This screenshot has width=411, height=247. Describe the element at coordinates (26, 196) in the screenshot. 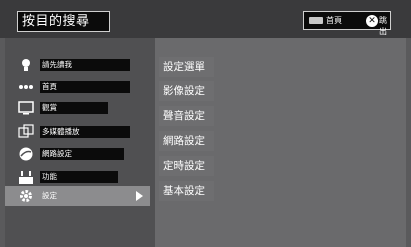

I see `gear-icon` at that location.